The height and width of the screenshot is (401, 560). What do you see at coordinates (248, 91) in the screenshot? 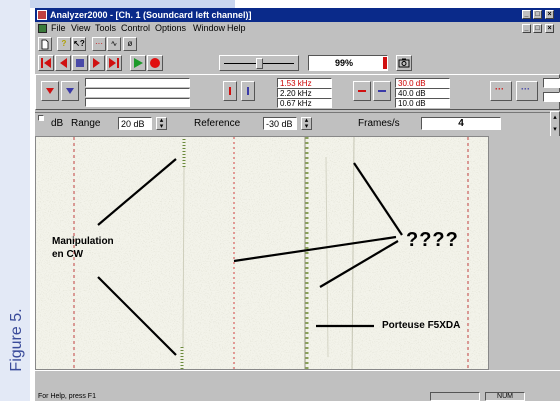
I see `marker-blue-button` at bounding box center [248, 91].